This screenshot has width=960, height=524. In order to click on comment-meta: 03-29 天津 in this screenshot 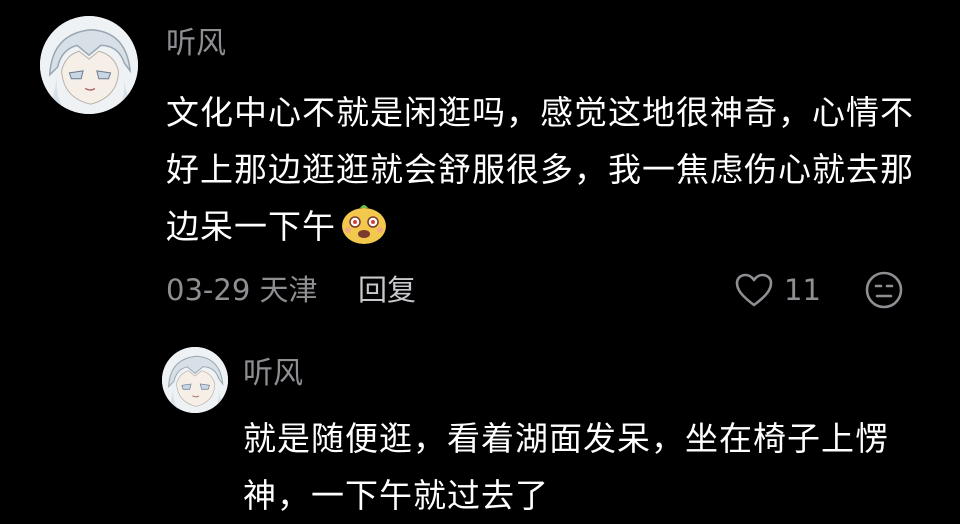, I will do `click(242, 290)`.